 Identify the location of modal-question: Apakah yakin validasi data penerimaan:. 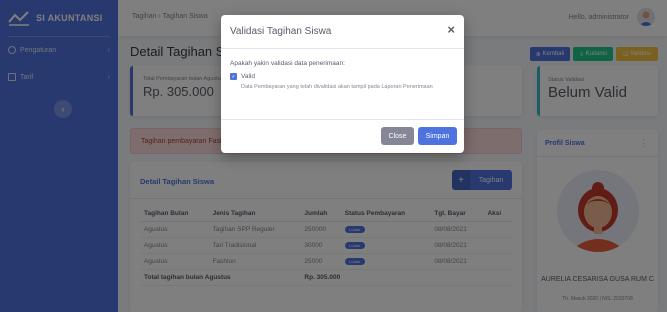
(287, 63).